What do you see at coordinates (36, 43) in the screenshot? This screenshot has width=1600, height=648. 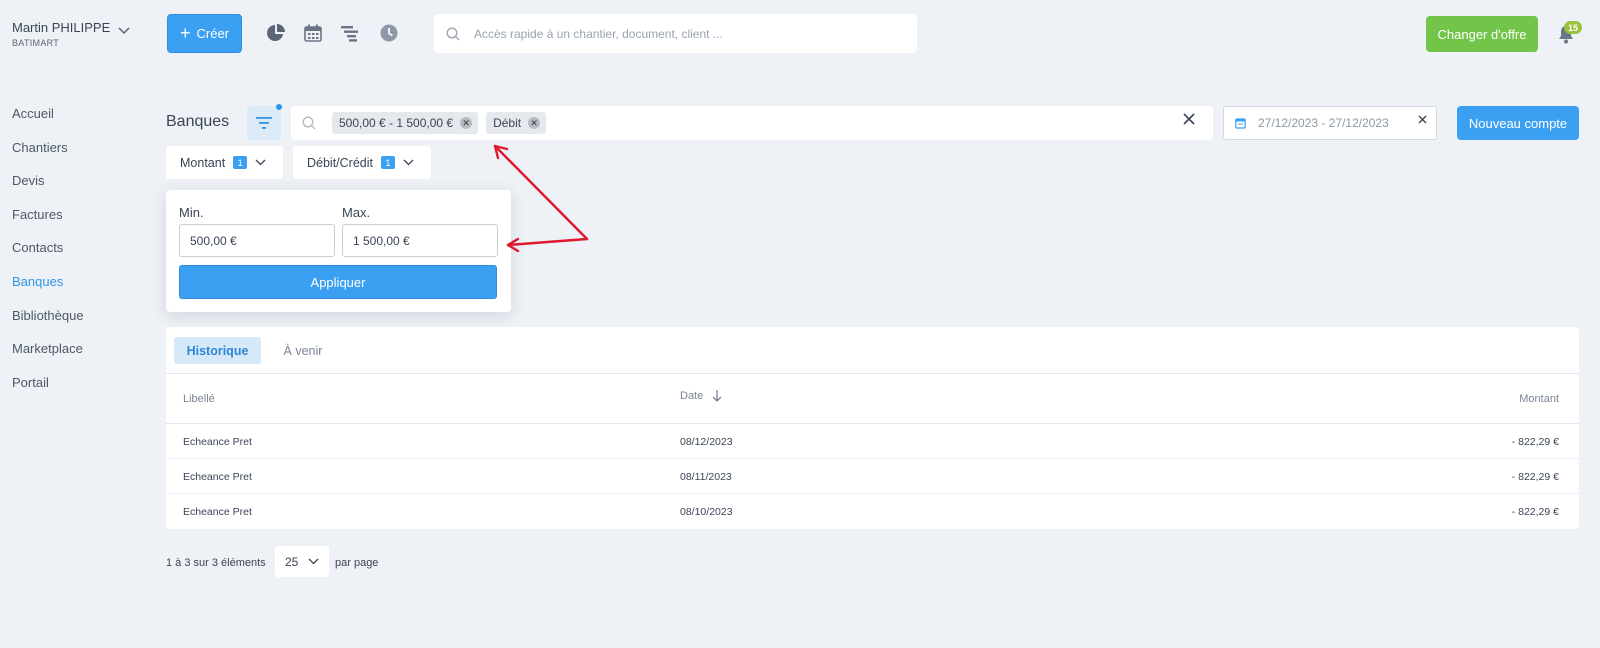 I see `user-company: BATIMART` at bounding box center [36, 43].